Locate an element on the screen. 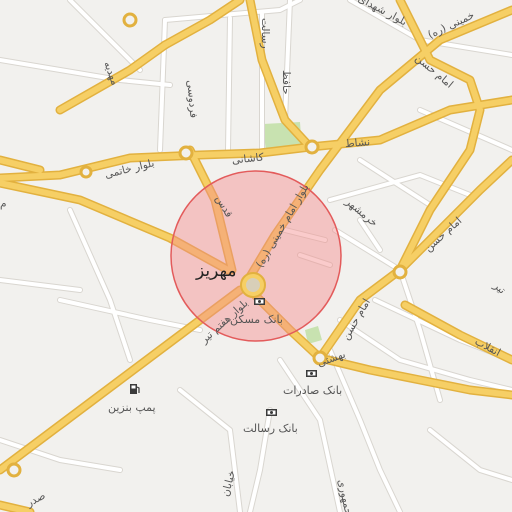 This screenshot has height=512, width=512. city-center-marker is located at coordinates (253, 285).